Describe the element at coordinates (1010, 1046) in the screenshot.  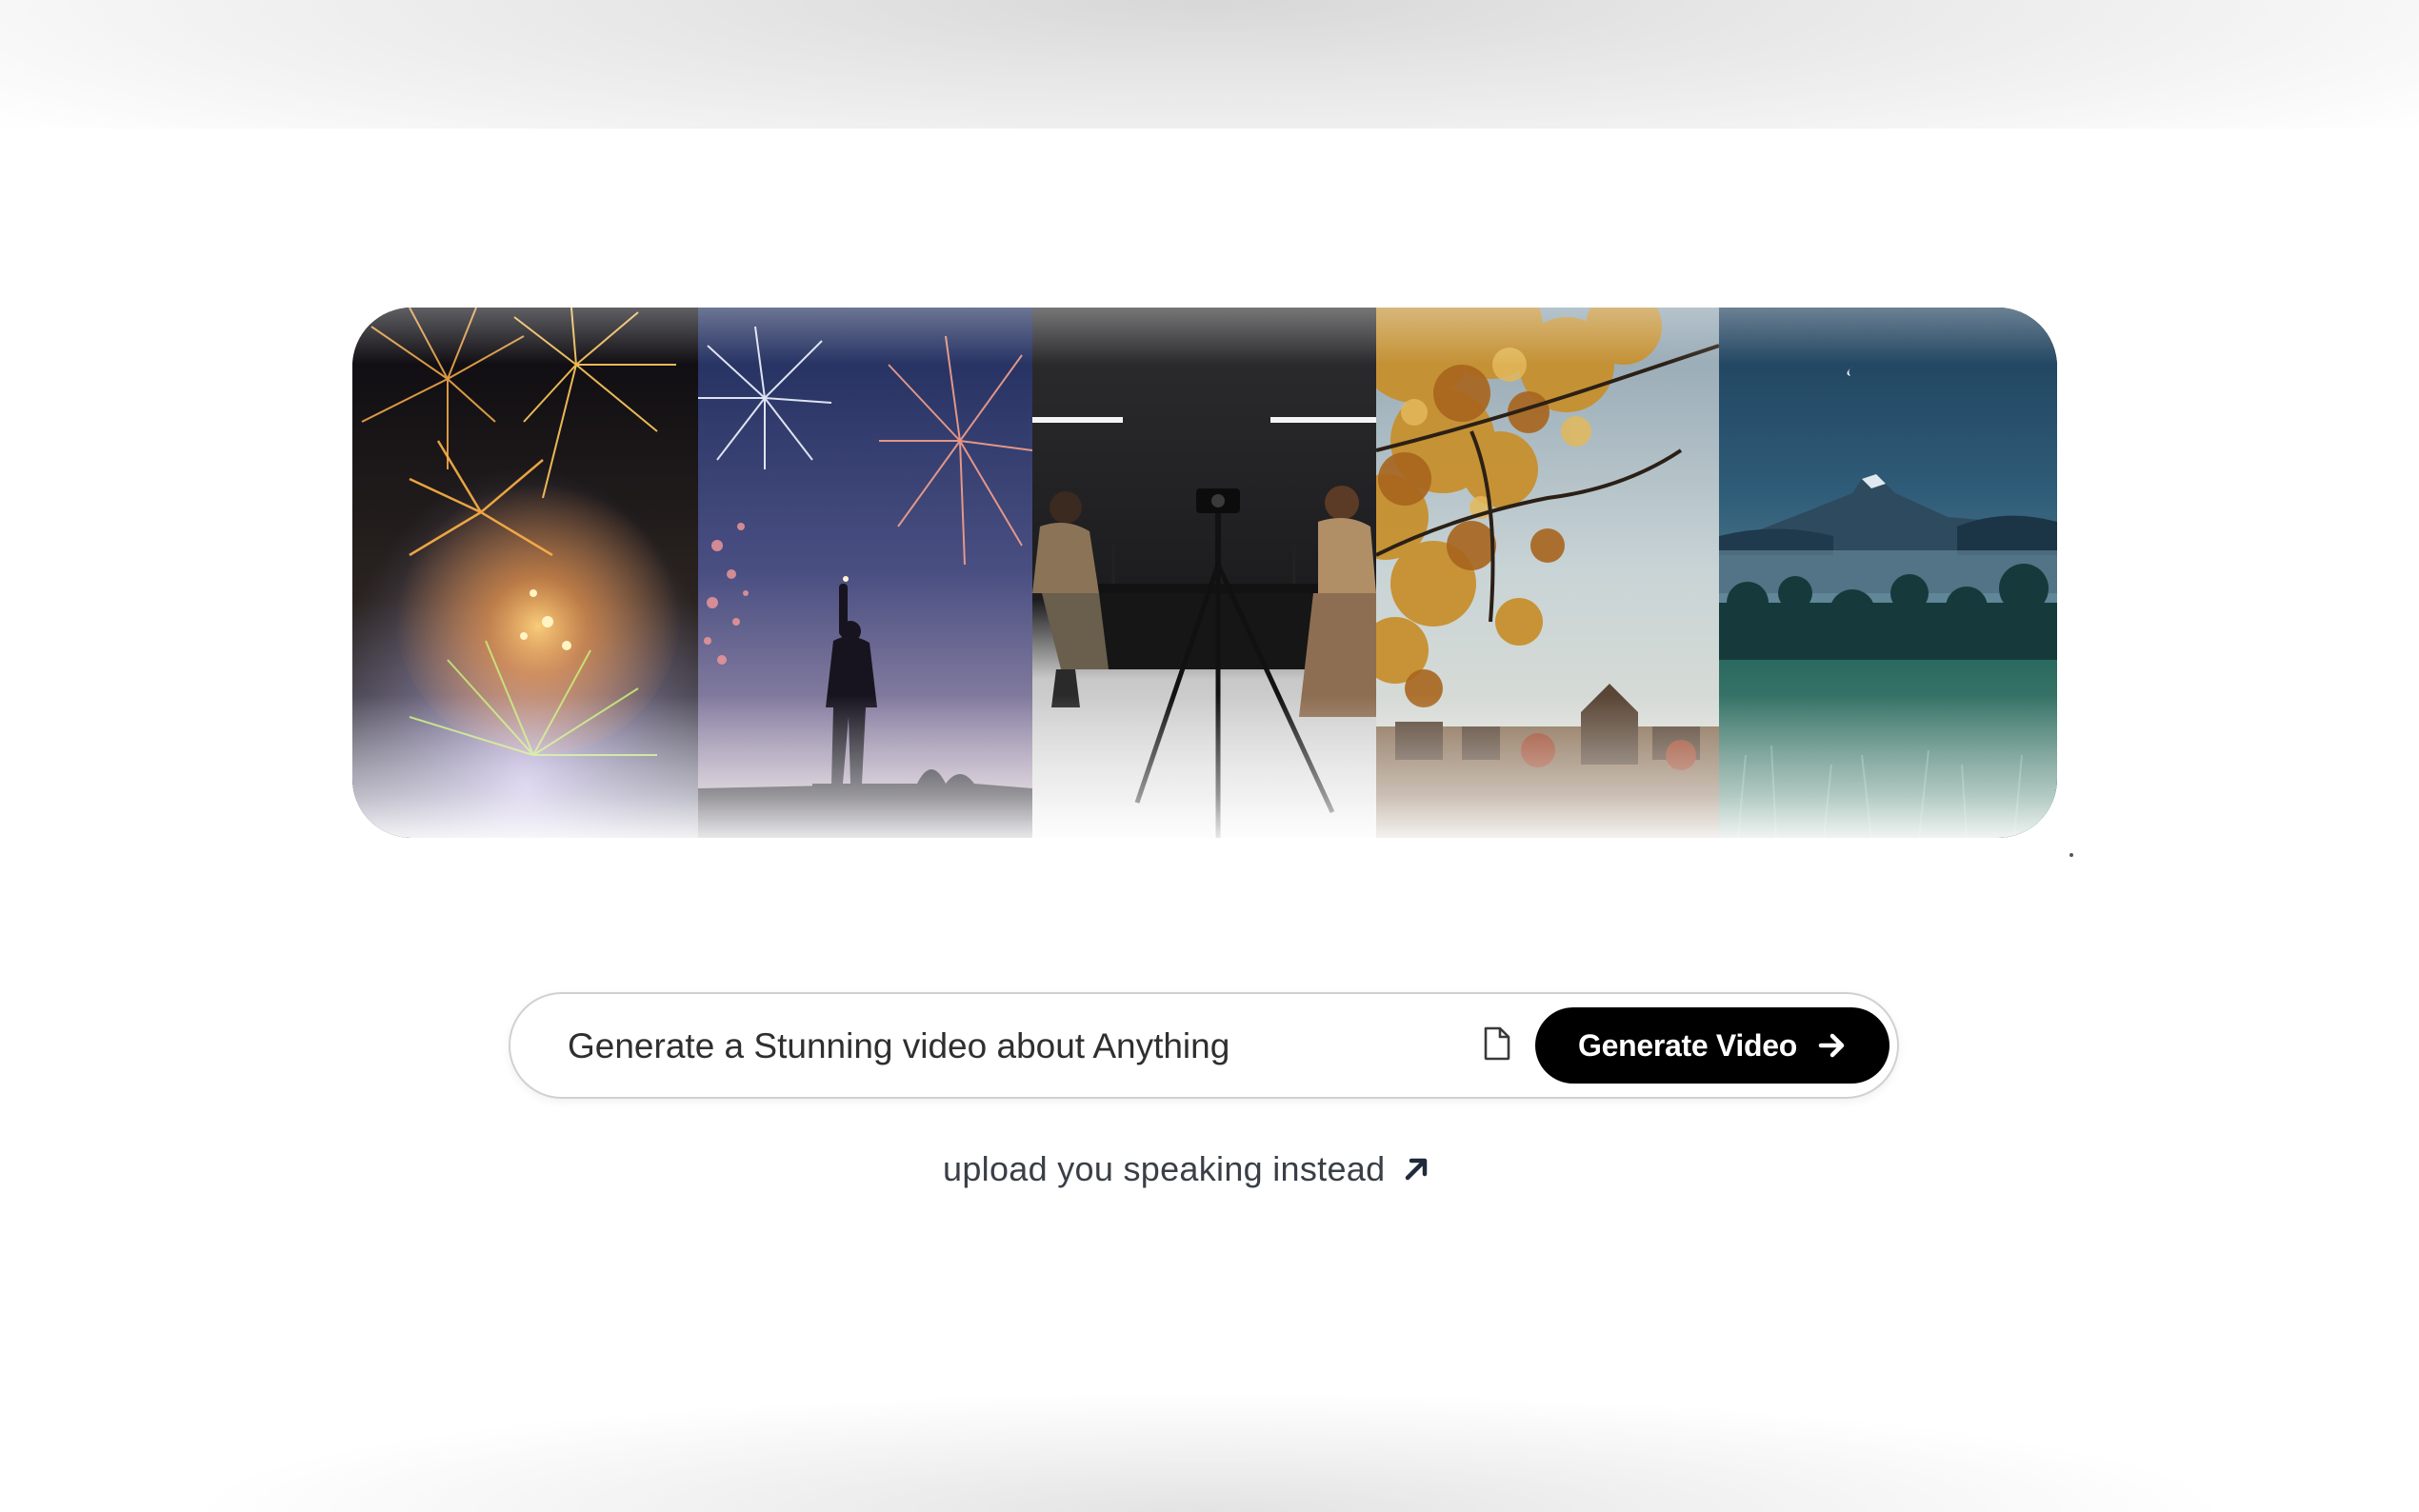
I see `prompt-input` at that location.